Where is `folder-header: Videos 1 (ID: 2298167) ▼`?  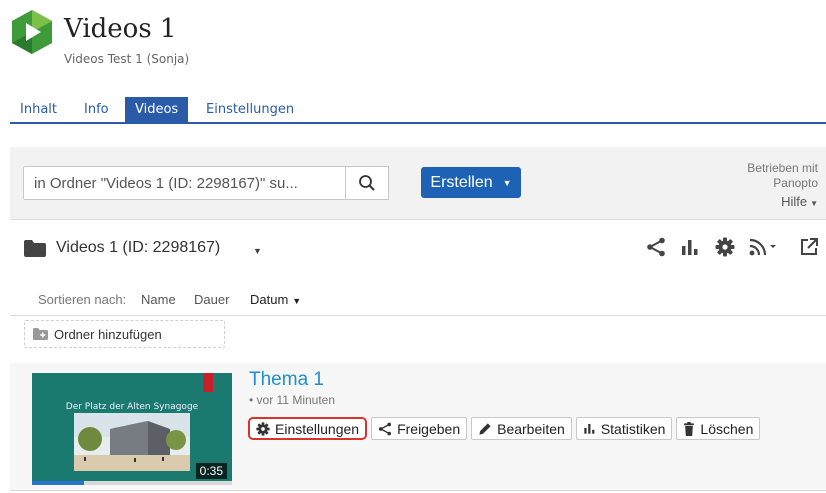
folder-header: Videos 1 (ID: 2298167) ▼ is located at coordinates (418, 249).